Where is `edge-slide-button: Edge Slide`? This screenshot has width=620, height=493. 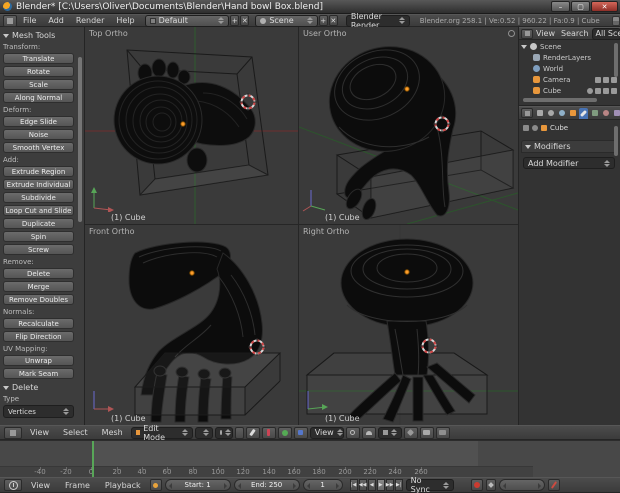 edge-slide-button: Edge Slide is located at coordinates (38, 121).